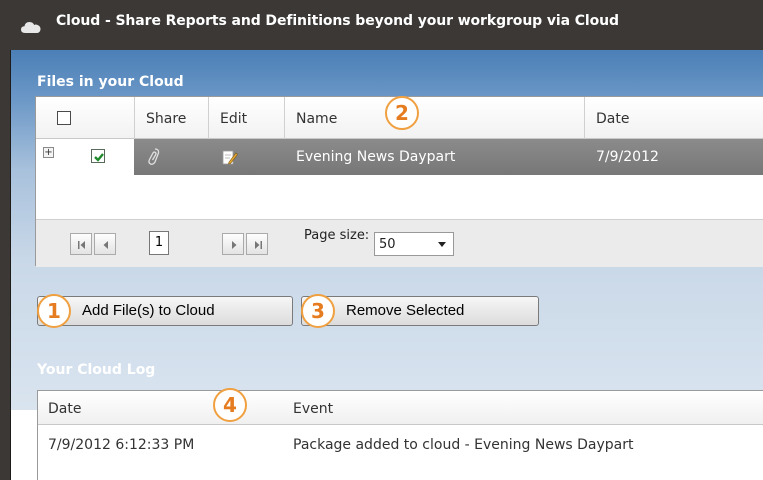 The width and height of the screenshot is (763, 480). What do you see at coordinates (414, 244) in the screenshot?
I see `page-size-select: 50` at bounding box center [414, 244].